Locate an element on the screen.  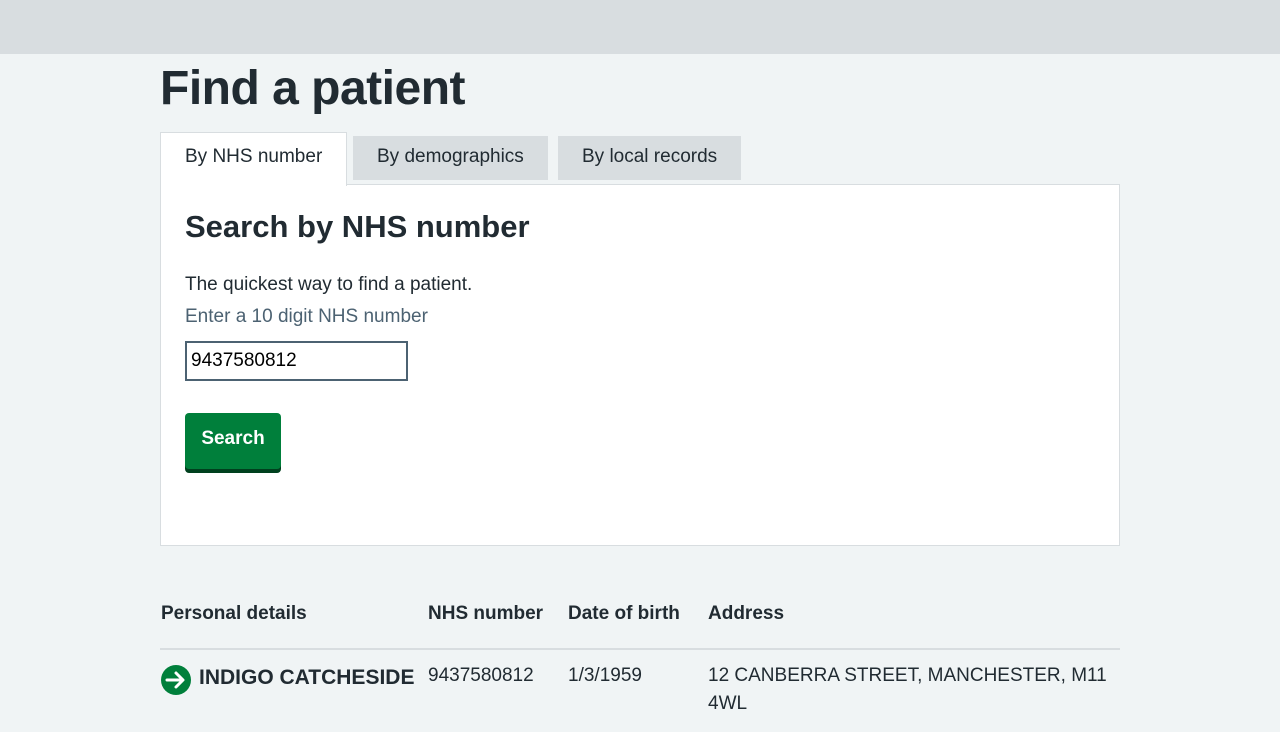
top-header-bar is located at coordinates (640, 27).